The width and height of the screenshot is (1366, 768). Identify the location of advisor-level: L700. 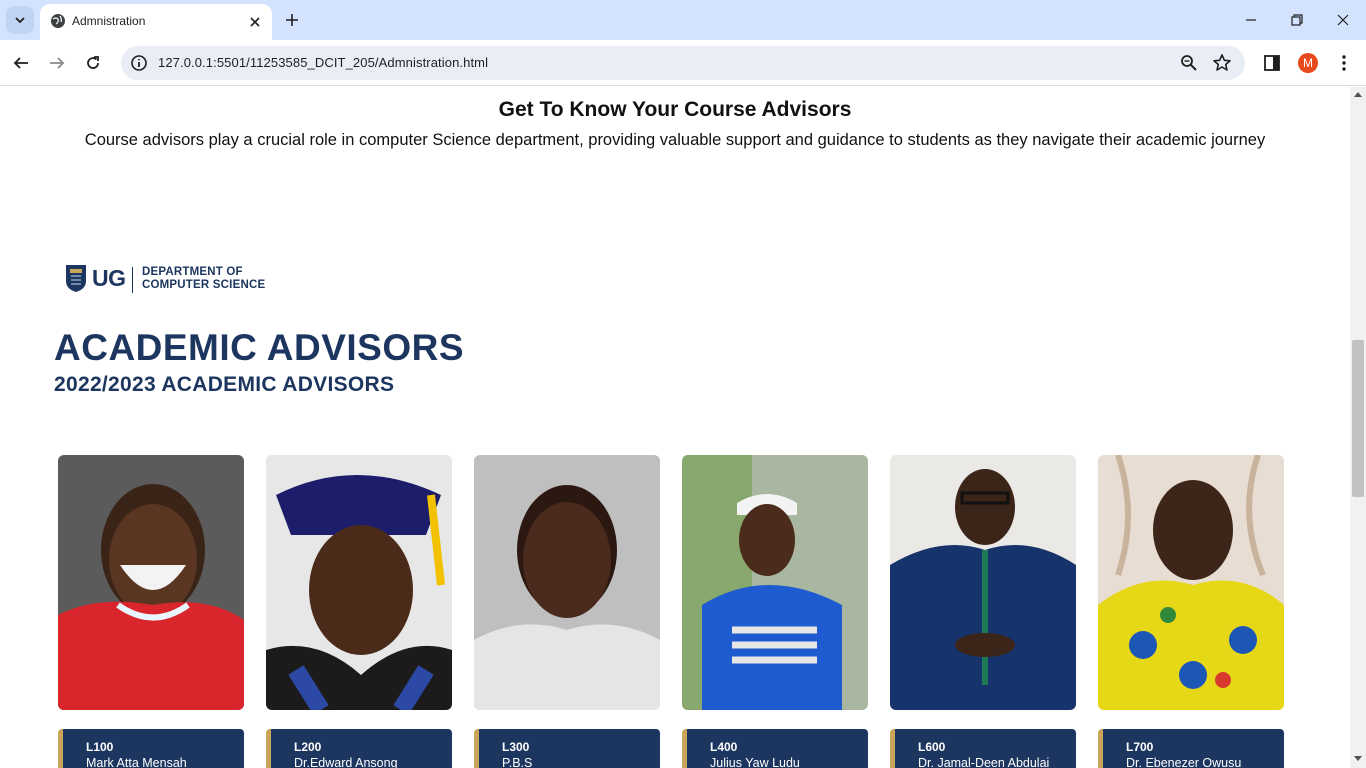
(1140, 747).